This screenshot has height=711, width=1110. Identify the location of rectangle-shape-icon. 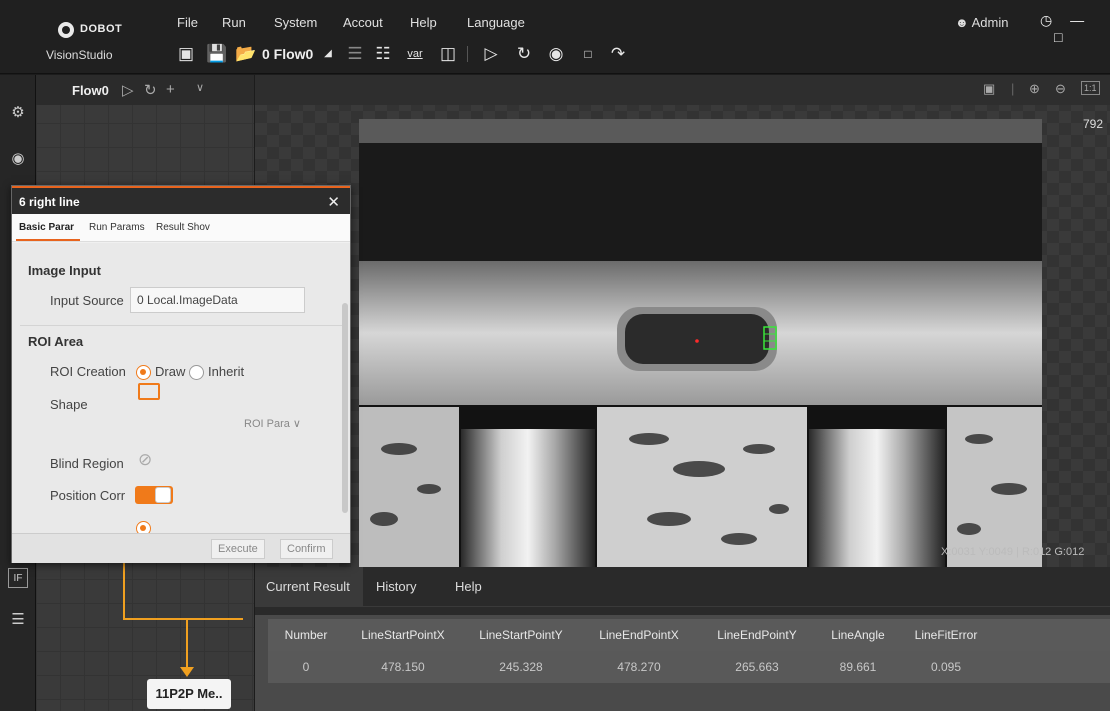
(149, 391).